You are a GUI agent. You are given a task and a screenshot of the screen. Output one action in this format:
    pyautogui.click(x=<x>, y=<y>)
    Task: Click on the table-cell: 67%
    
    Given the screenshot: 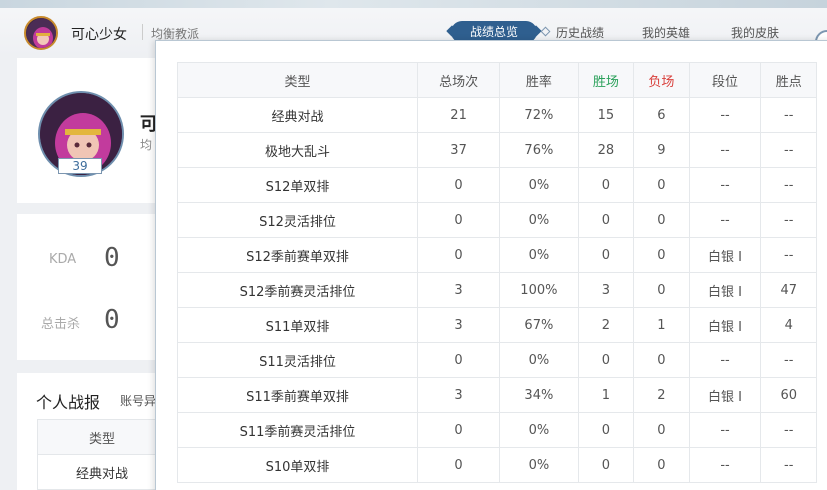 What is the action you would take?
    pyautogui.click(x=539, y=325)
    